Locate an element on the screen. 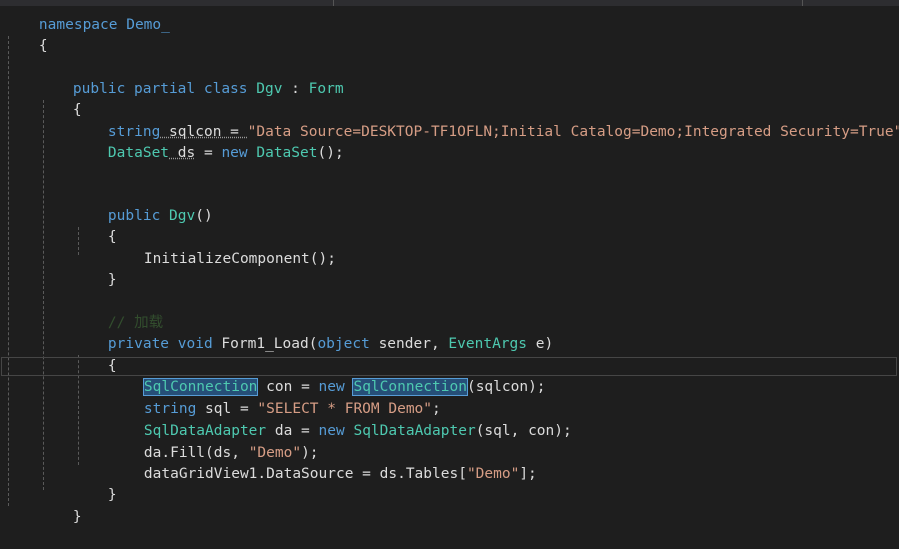 The height and width of the screenshot is (549, 899). new-keyword: new is located at coordinates (234, 153).